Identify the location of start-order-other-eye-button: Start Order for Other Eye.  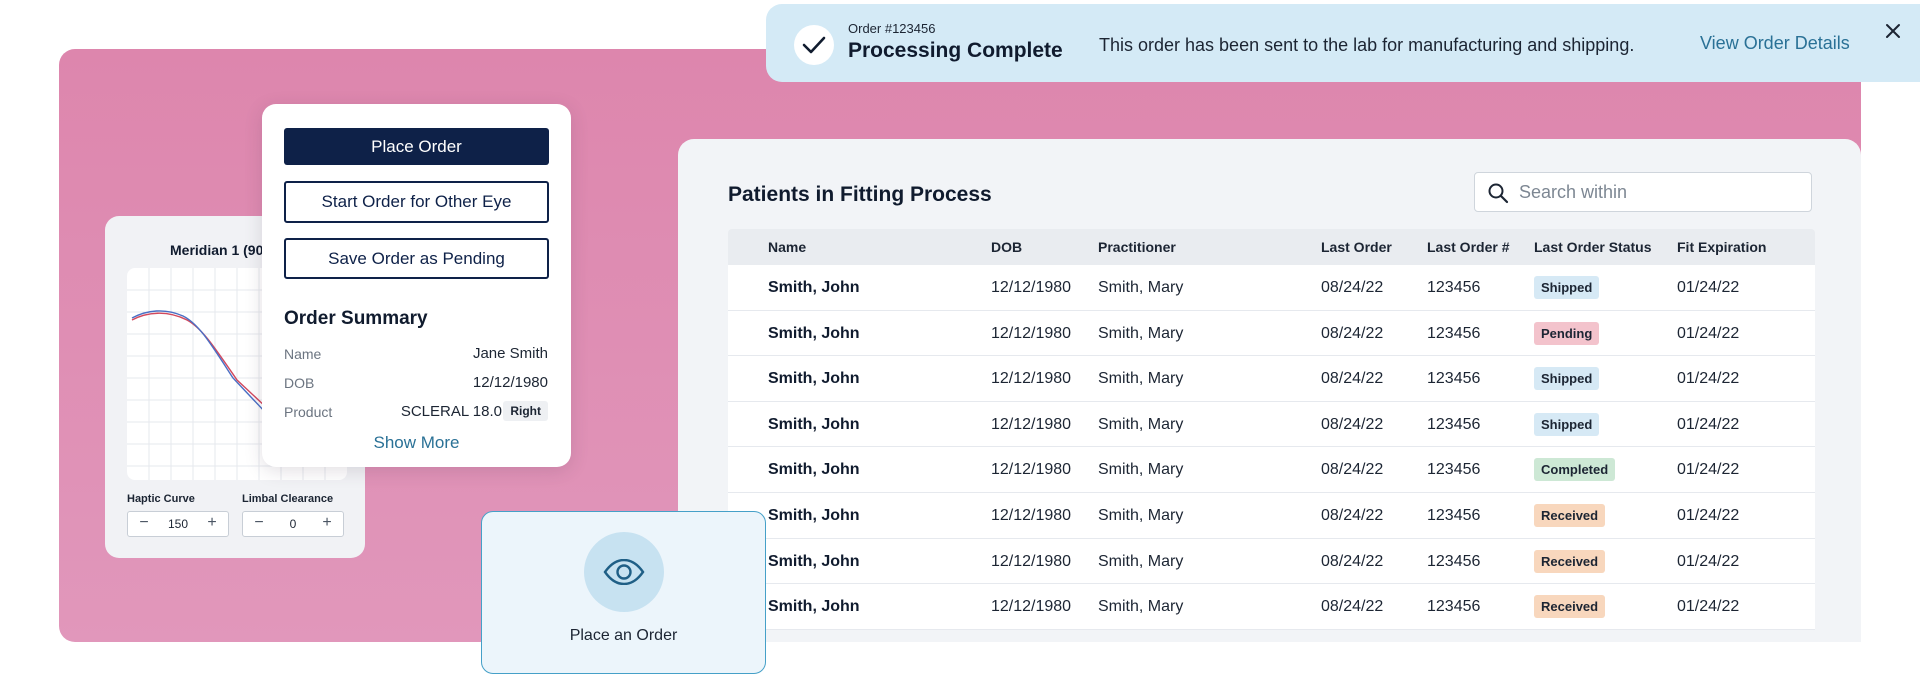
(416, 202).